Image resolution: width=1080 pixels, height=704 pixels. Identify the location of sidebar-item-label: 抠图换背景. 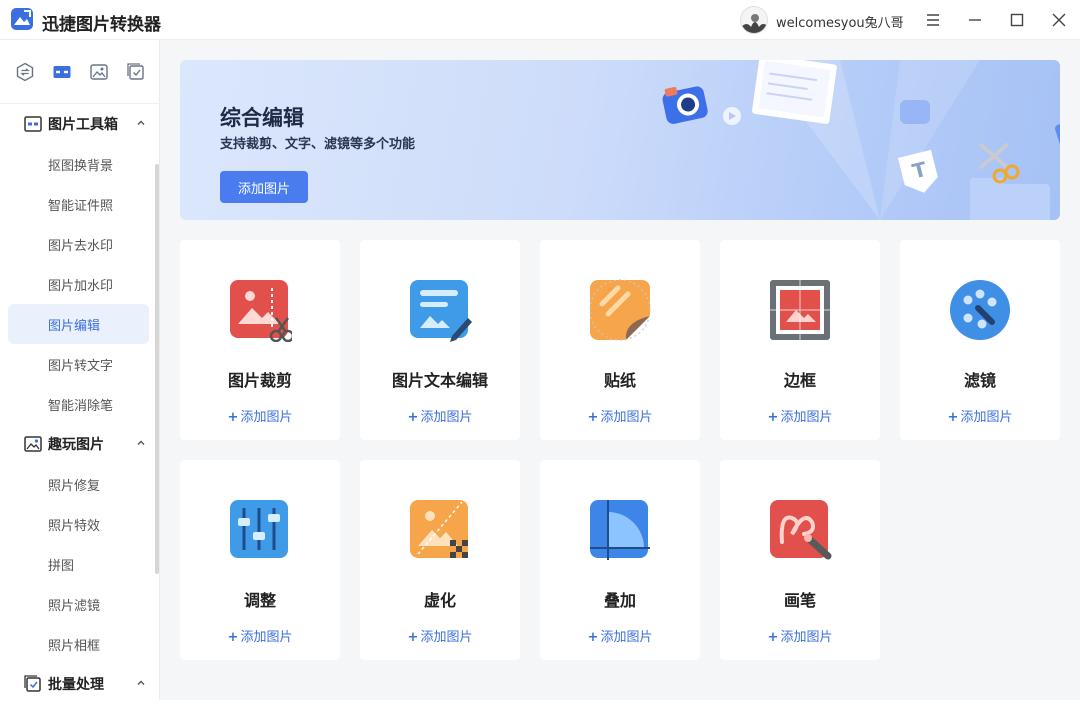
(81, 166).